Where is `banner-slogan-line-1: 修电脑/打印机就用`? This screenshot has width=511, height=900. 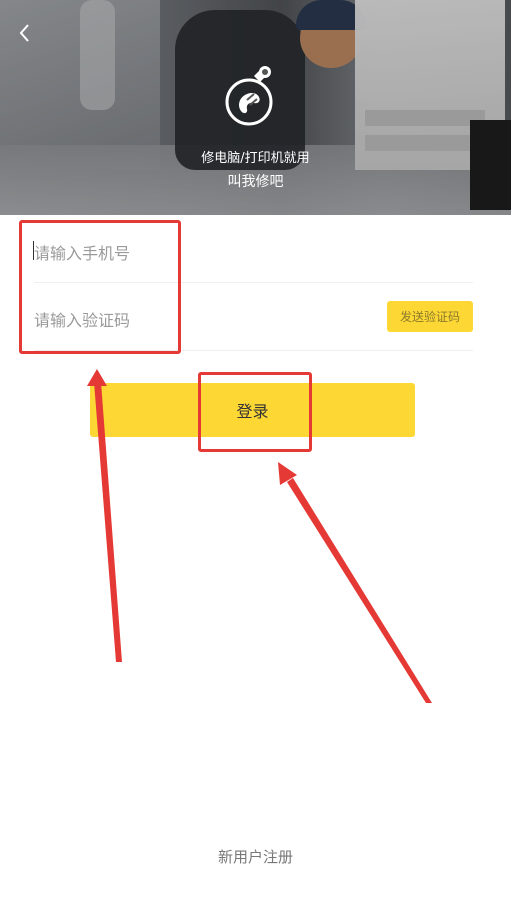
banner-slogan-line-1: 修电脑/打印机就用 is located at coordinates (255, 158).